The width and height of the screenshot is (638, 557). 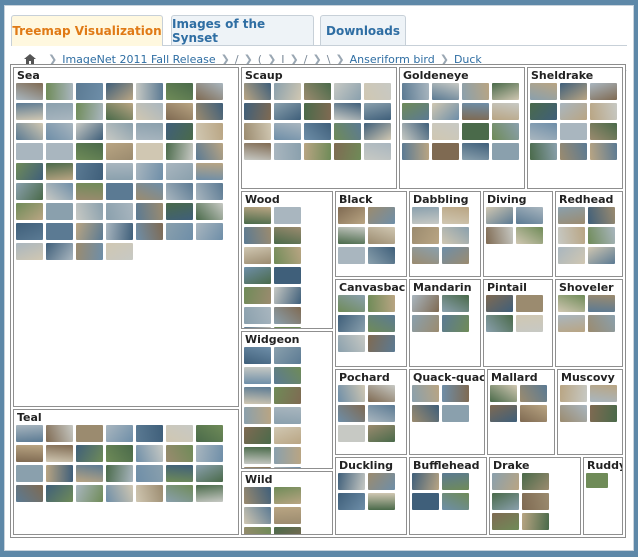 I want to click on treemap-cell-ruddy: Ruddy, so click(x=603, y=496).